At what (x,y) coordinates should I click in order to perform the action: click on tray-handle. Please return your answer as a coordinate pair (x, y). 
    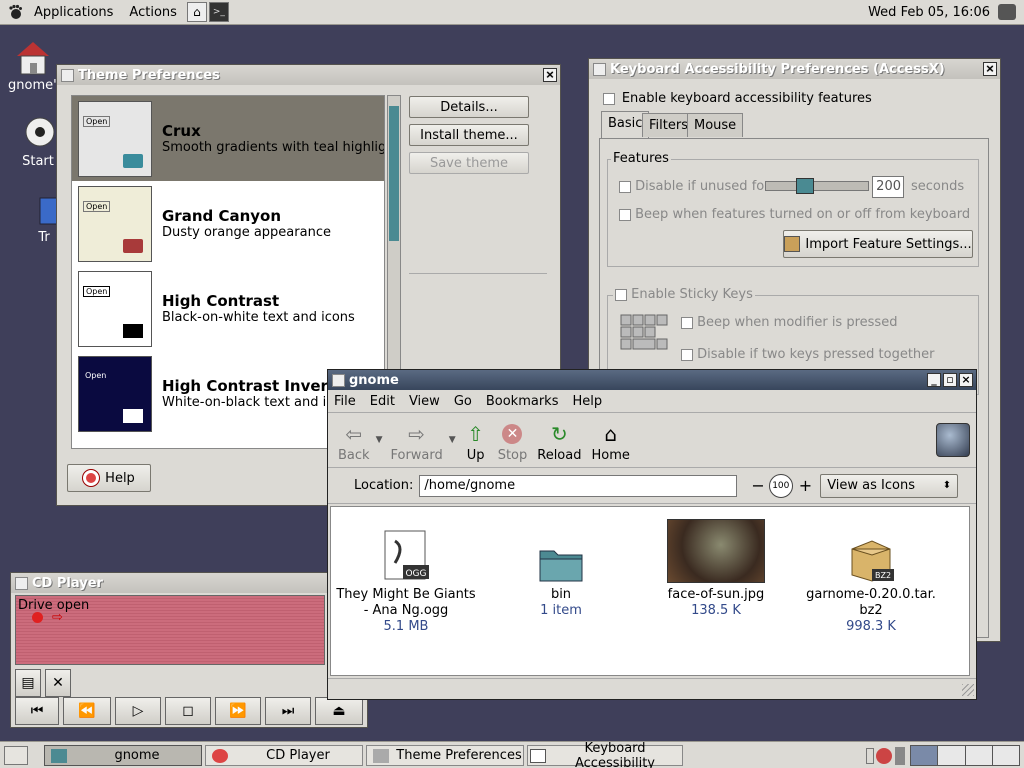
    Looking at the image, I should click on (870, 756).